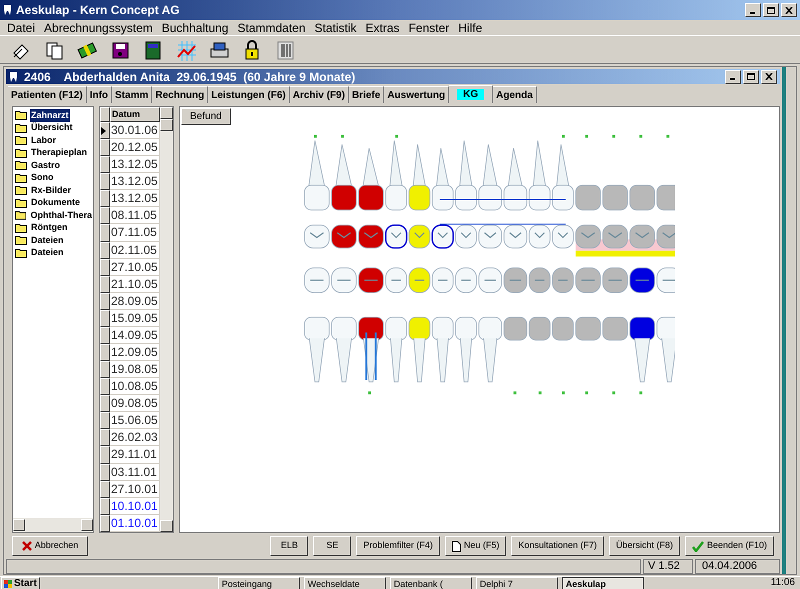  I want to click on menu-item: Extras, so click(383, 27).